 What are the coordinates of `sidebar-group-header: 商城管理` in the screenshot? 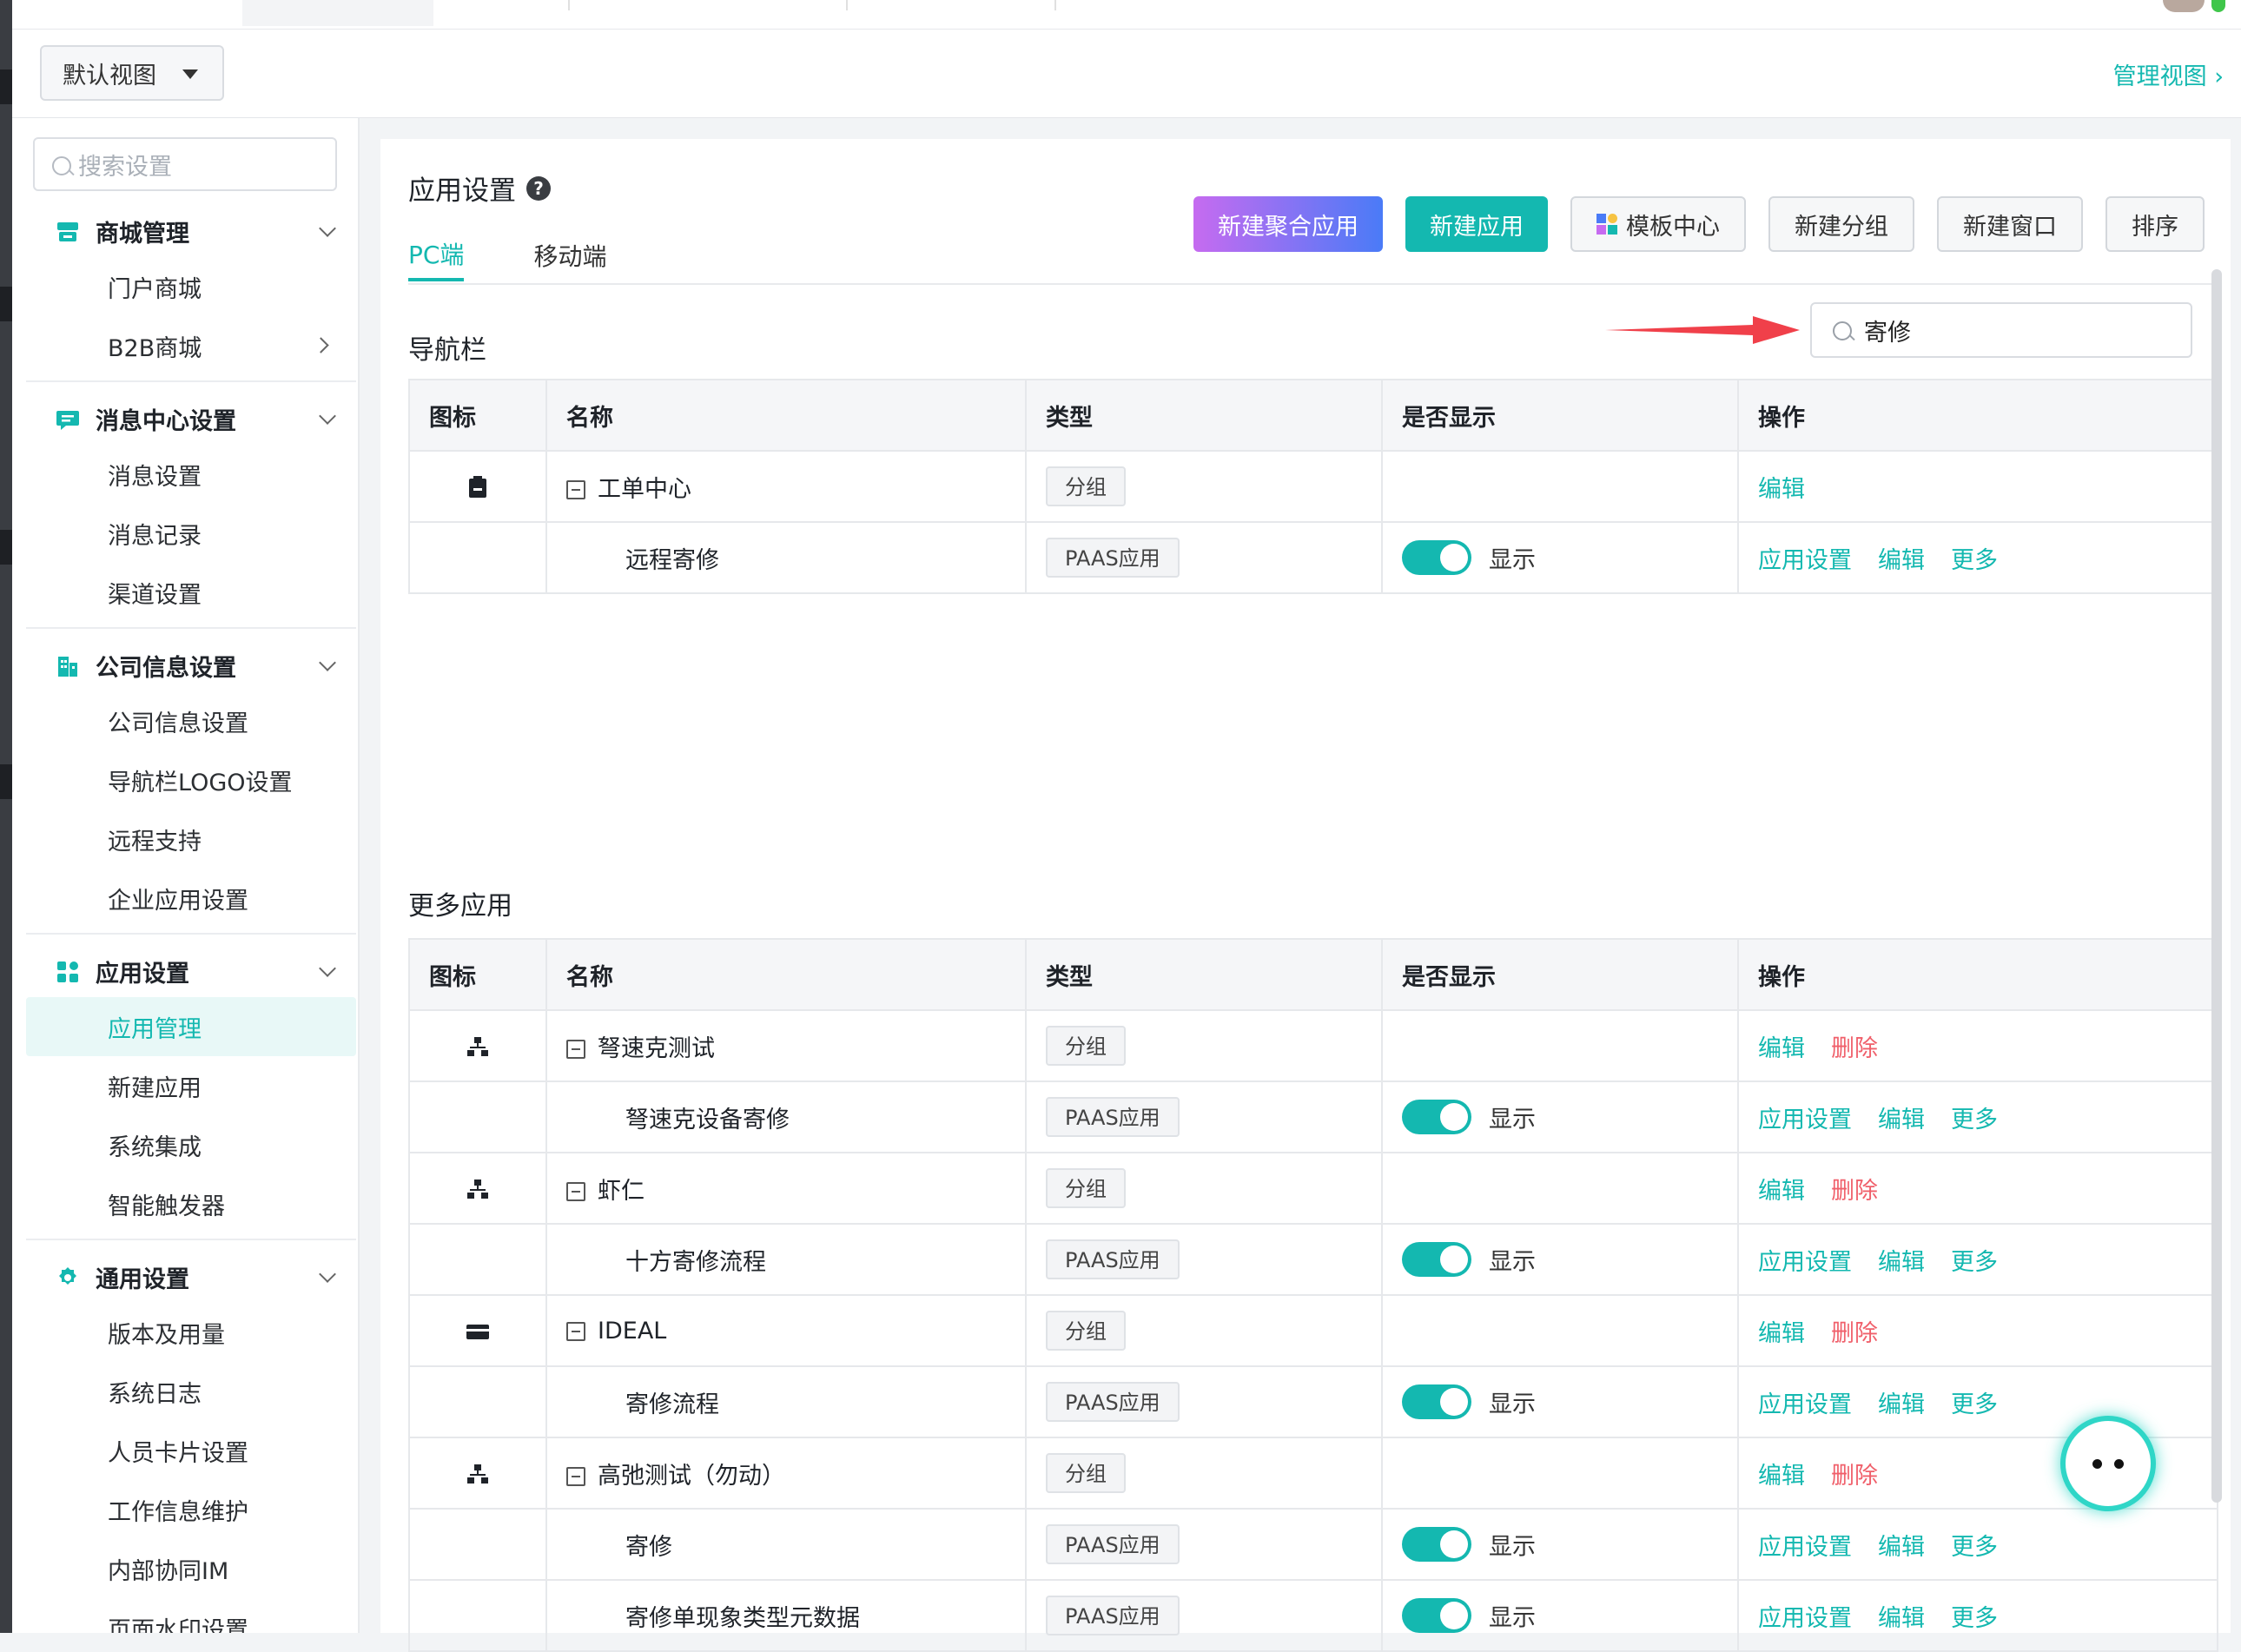 It's located at (191, 231).